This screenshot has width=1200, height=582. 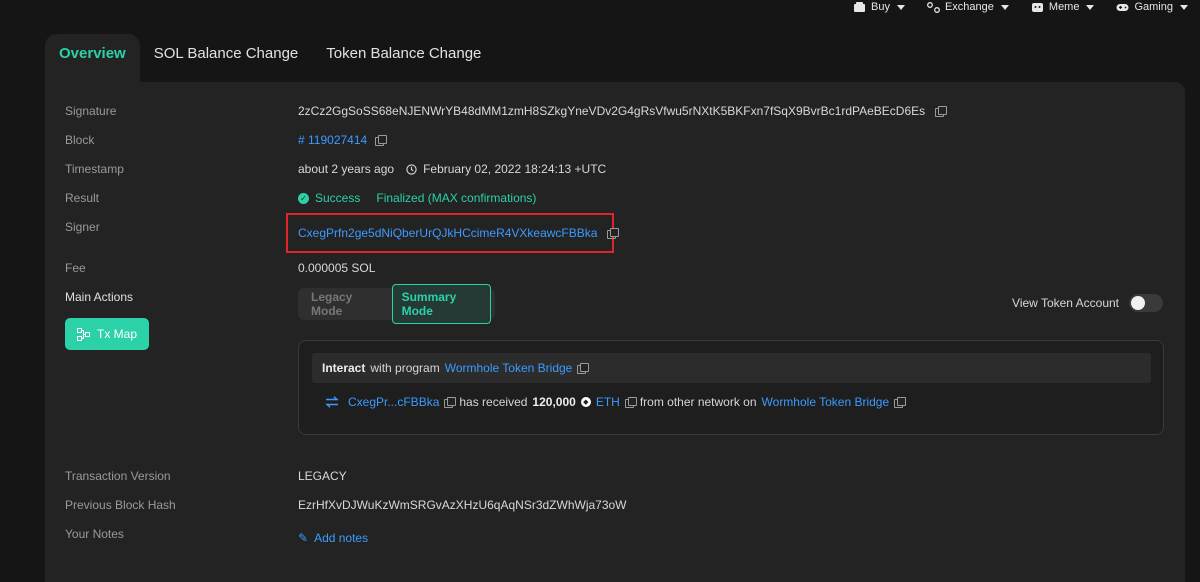 What do you see at coordinates (405, 368) in the screenshot?
I see `interact-mid: with program` at bounding box center [405, 368].